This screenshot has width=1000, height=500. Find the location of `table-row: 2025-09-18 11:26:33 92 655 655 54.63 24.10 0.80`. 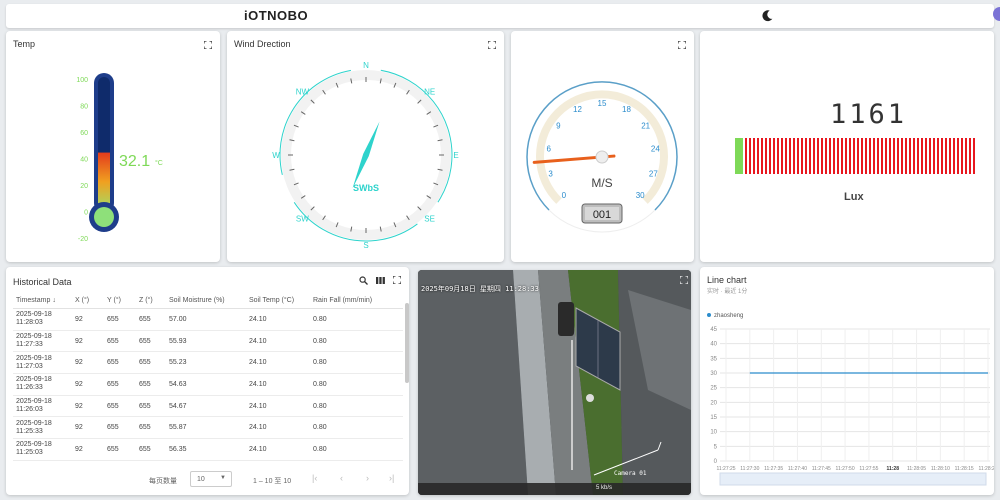

table-row: 2025-09-18 11:26:33 92 655 655 54.63 24.10 0.80 is located at coordinates (208, 385).